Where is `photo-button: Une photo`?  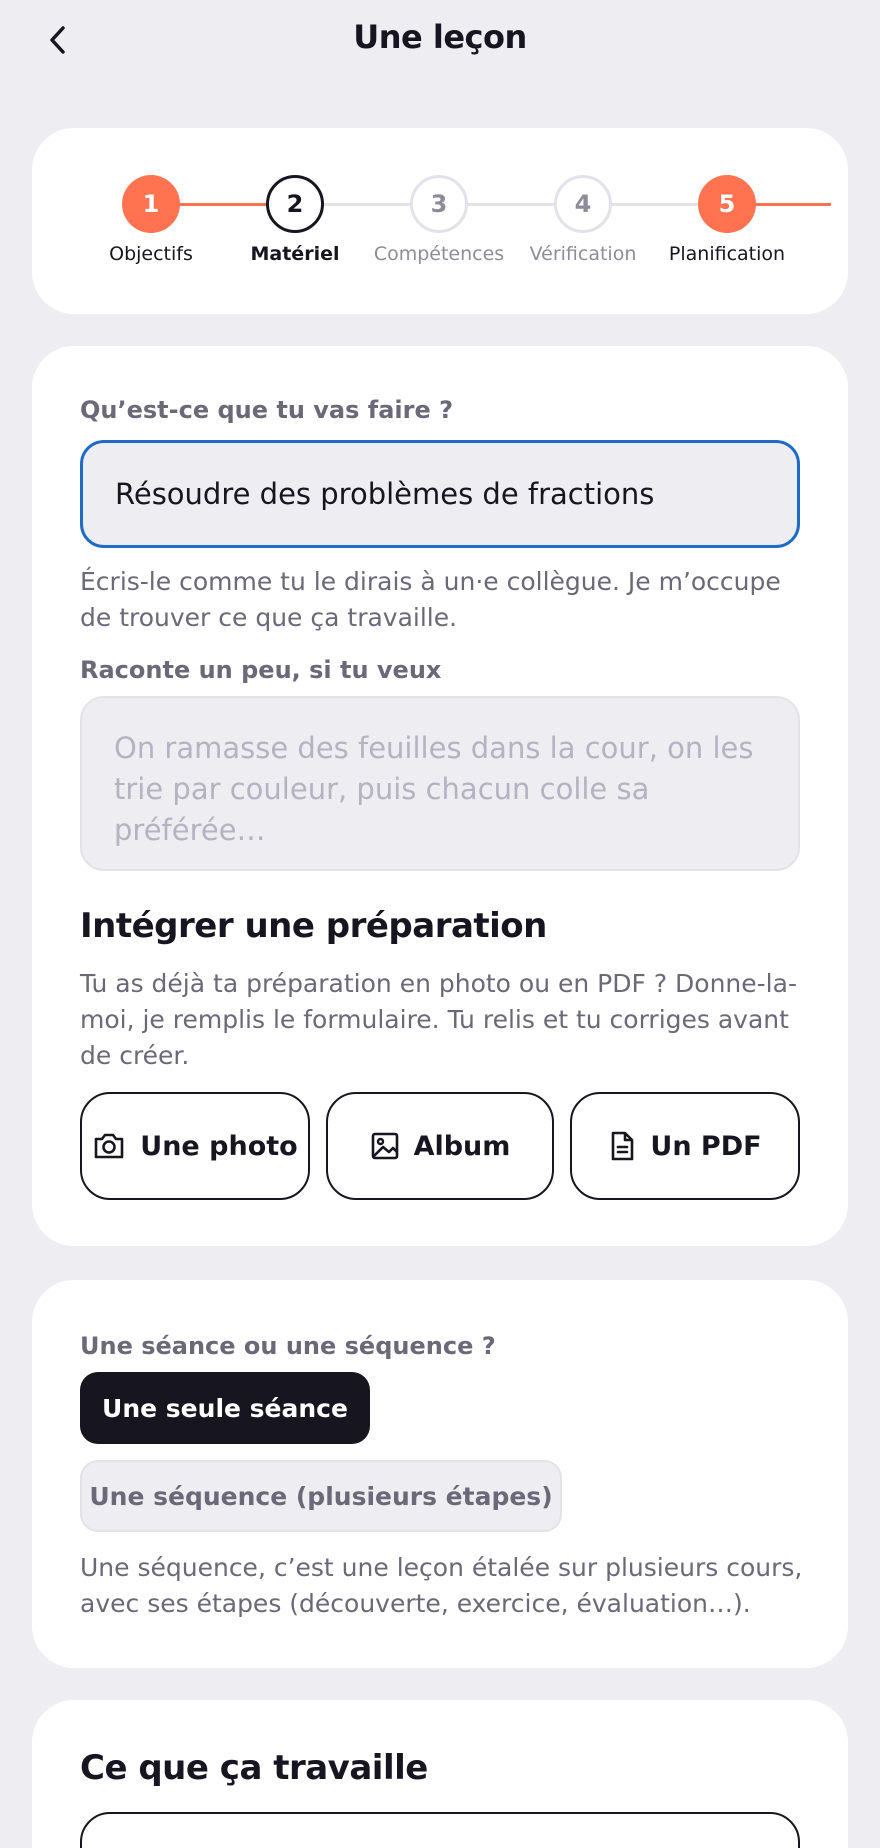
photo-button: Une photo is located at coordinates (195, 1146).